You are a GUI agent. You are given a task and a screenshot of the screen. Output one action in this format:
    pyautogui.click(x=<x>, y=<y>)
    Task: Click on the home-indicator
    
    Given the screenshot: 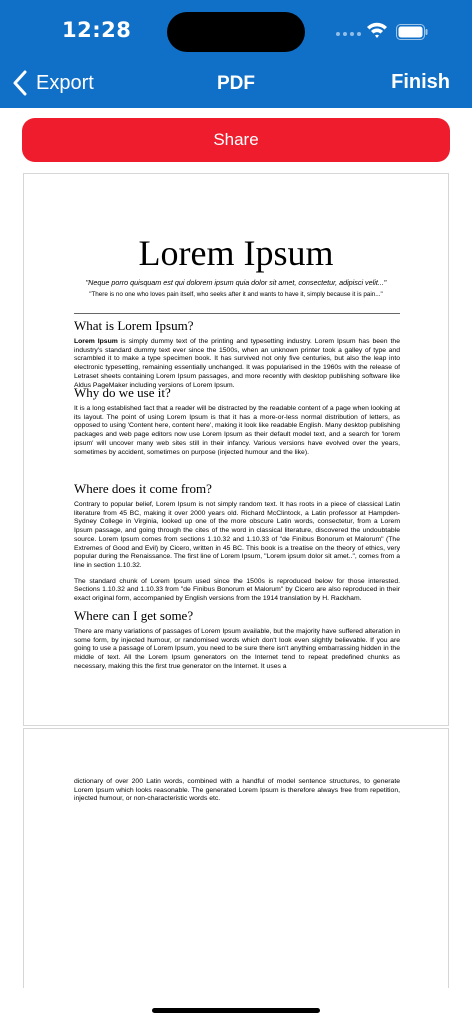 What is the action you would take?
    pyautogui.click(x=236, y=1010)
    